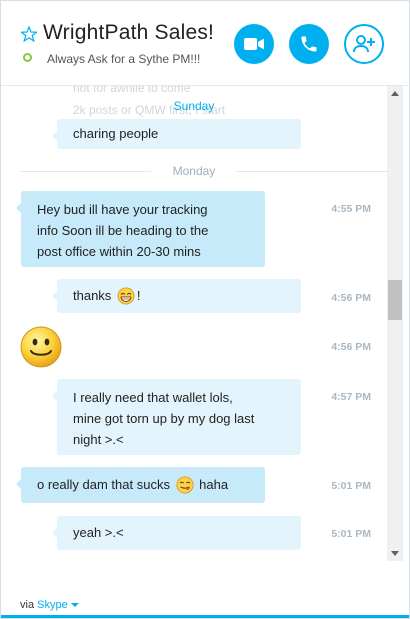  What do you see at coordinates (176, 533) in the screenshot?
I see `message-bubble: yeah >.<` at bounding box center [176, 533].